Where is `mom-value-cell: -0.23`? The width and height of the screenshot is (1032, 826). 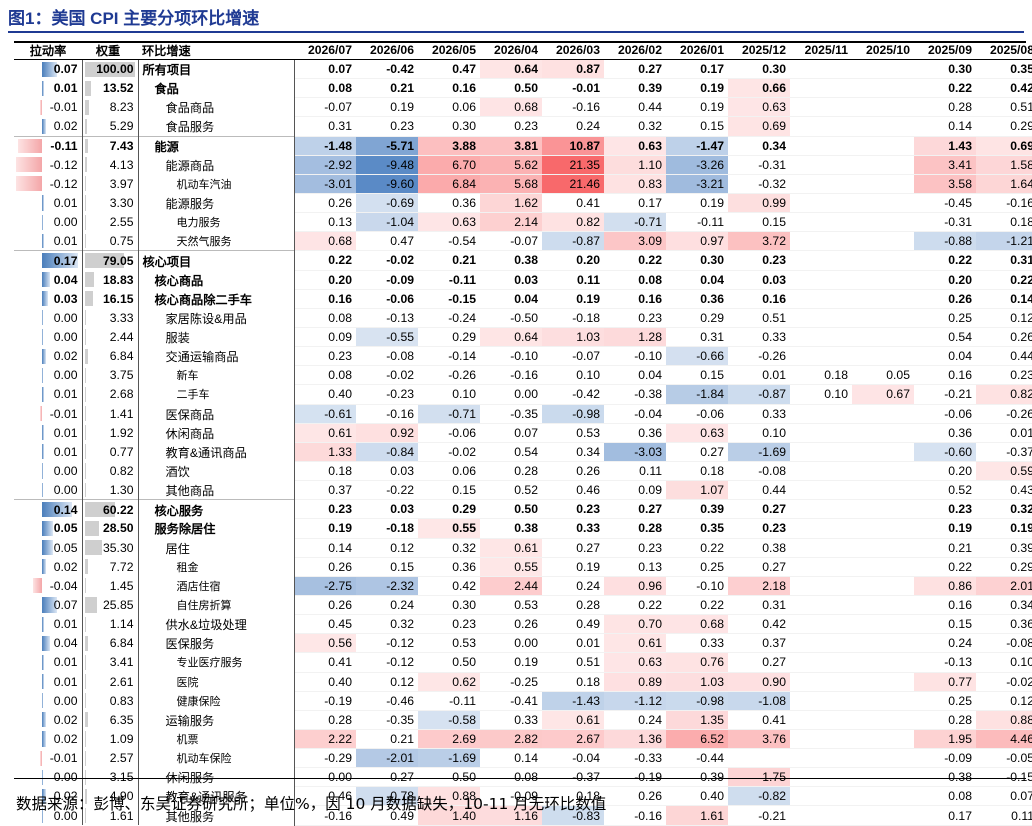
mom-value-cell: -0.23 is located at coordinates (387, 394).